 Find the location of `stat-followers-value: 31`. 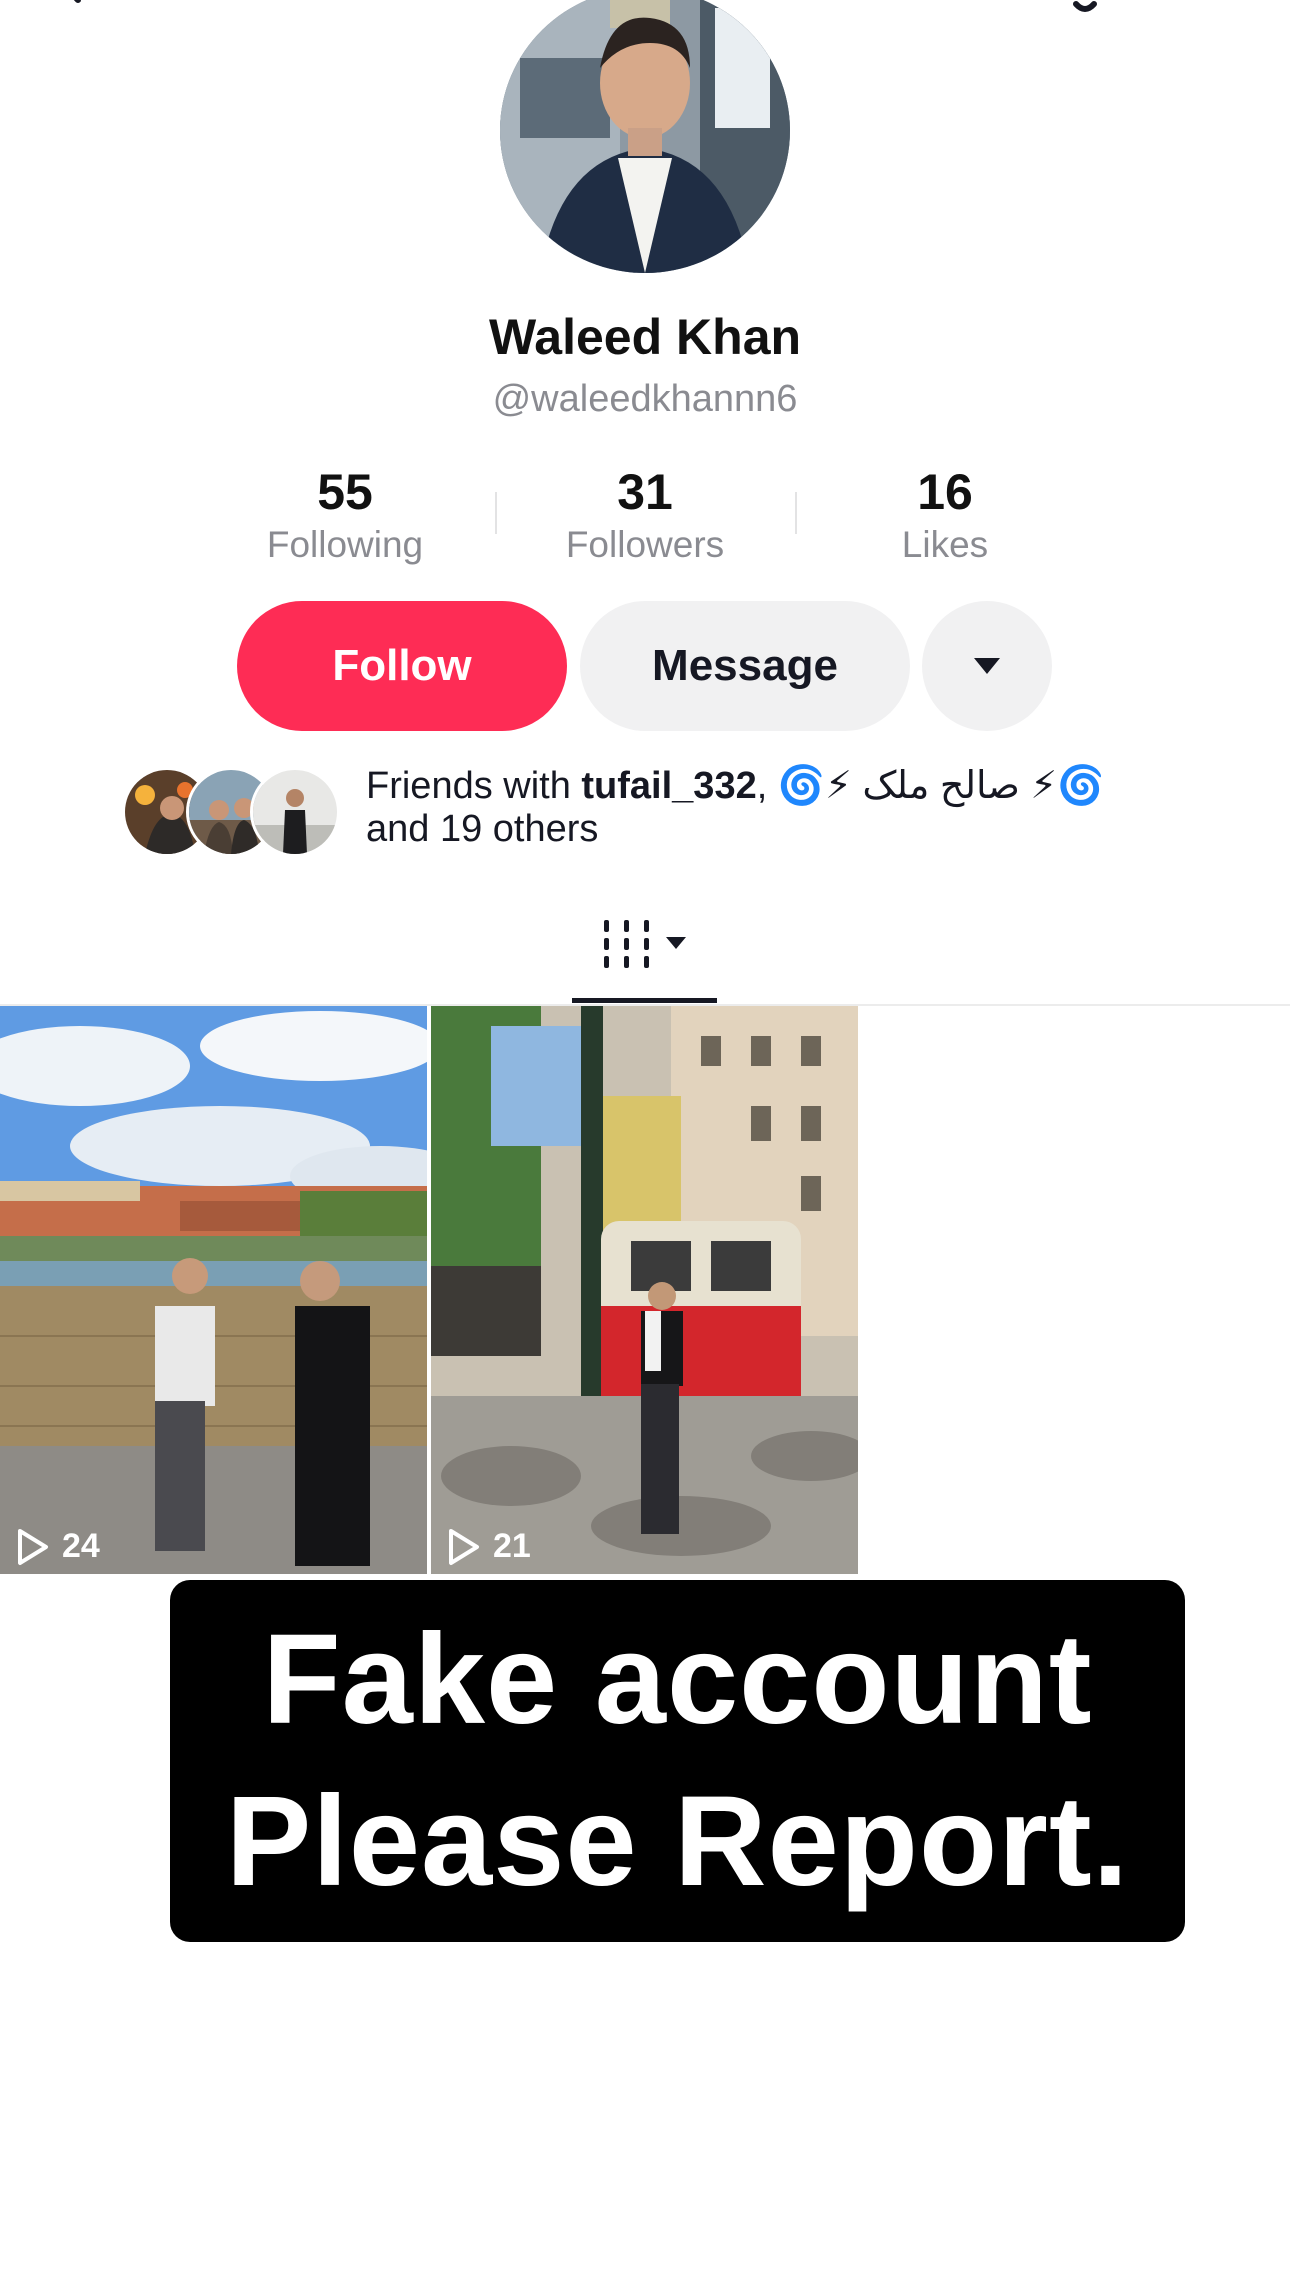

stat-followers-value: 31 is located at coordinates (645, 492).